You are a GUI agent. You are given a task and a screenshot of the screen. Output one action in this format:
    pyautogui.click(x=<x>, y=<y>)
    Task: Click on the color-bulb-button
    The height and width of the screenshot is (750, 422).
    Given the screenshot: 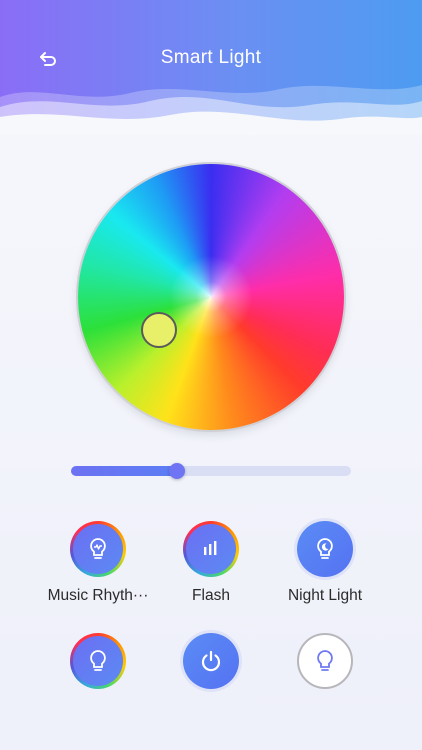 What is the action you would take?
    pyautogui.click(x=98, y=661)
    